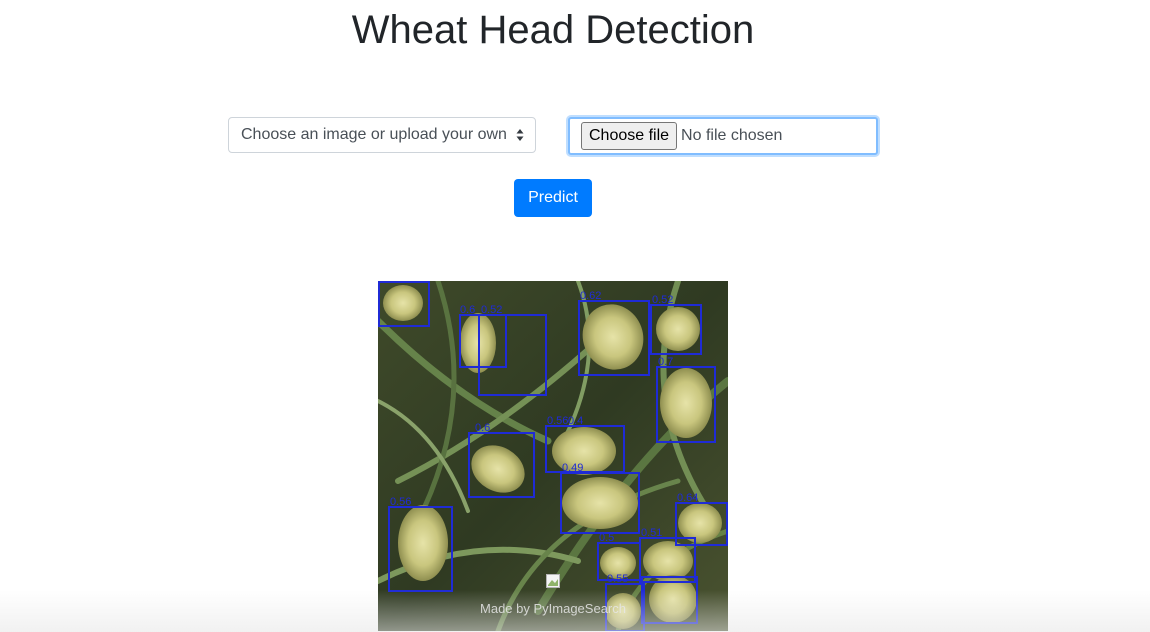 The height and width of the screenshot is (632, 1150). What do you see at coordinates (629, 136) in the screenshot?
I see `choose-file-button: Choose file` at bounding box center [629, 136].